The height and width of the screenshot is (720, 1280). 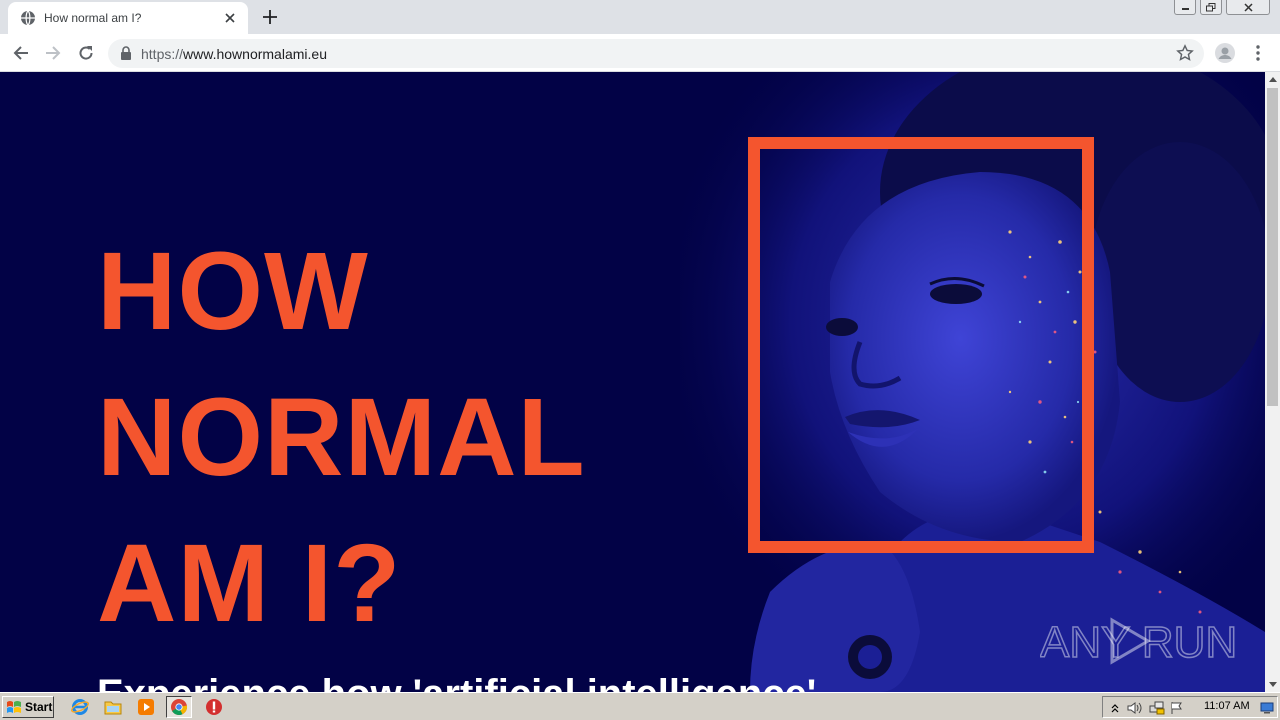 I want to click on scroll-down-arrow-icon, so click(x=1272, y=684).